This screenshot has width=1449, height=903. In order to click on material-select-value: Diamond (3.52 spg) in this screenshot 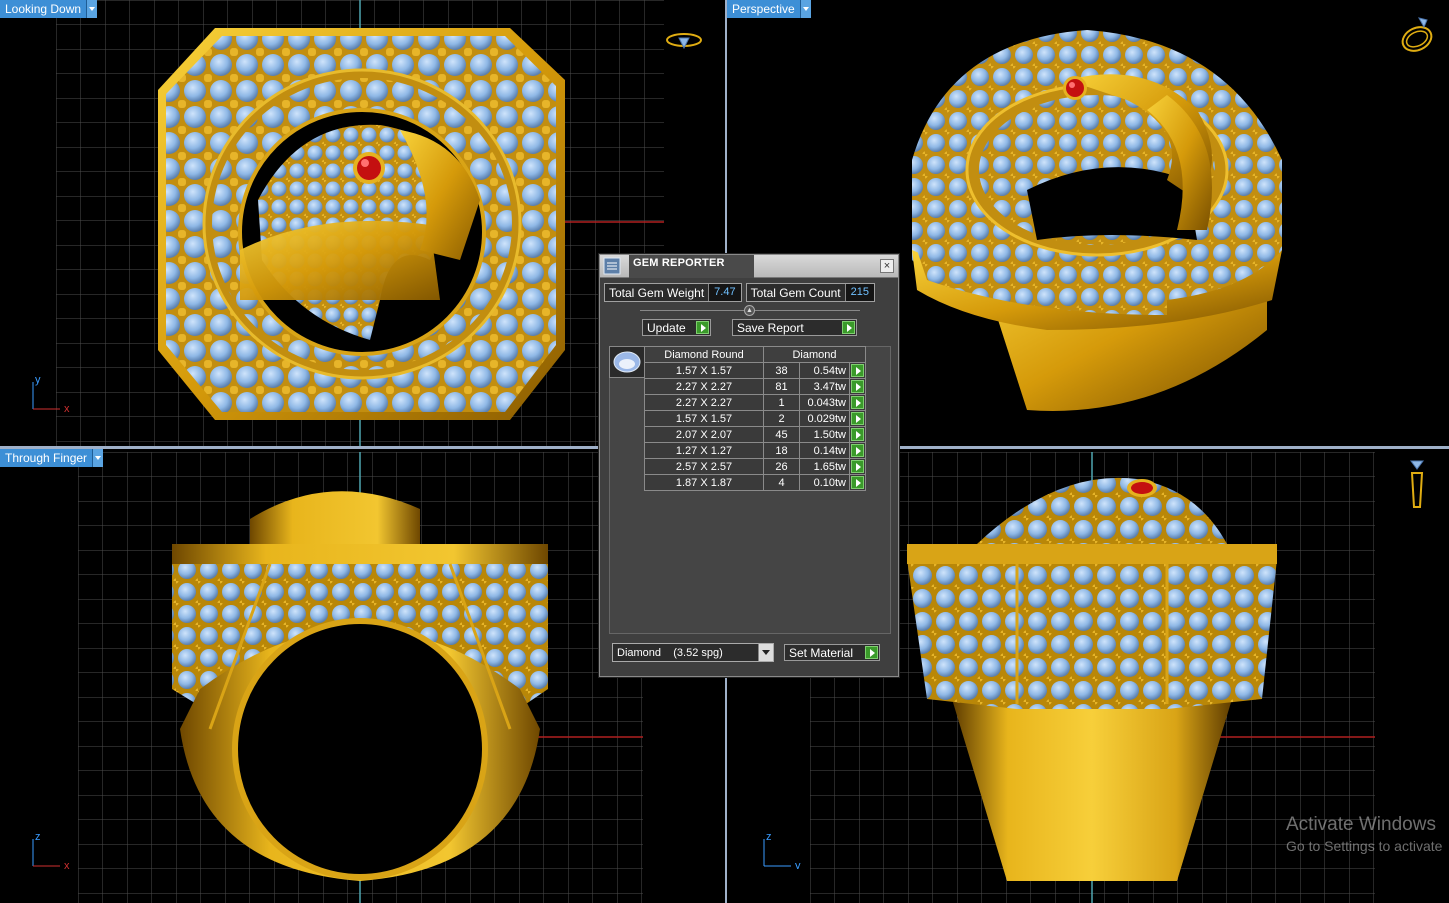, I will do `click(670, 652)`.